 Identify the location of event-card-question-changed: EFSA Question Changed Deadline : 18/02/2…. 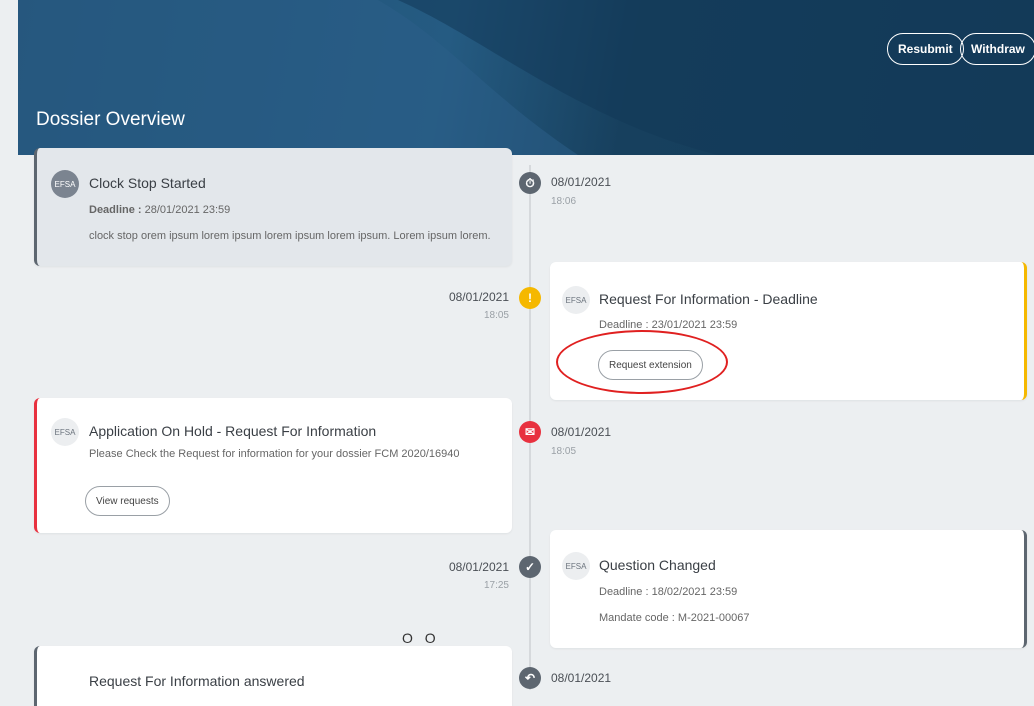
(788, 589).